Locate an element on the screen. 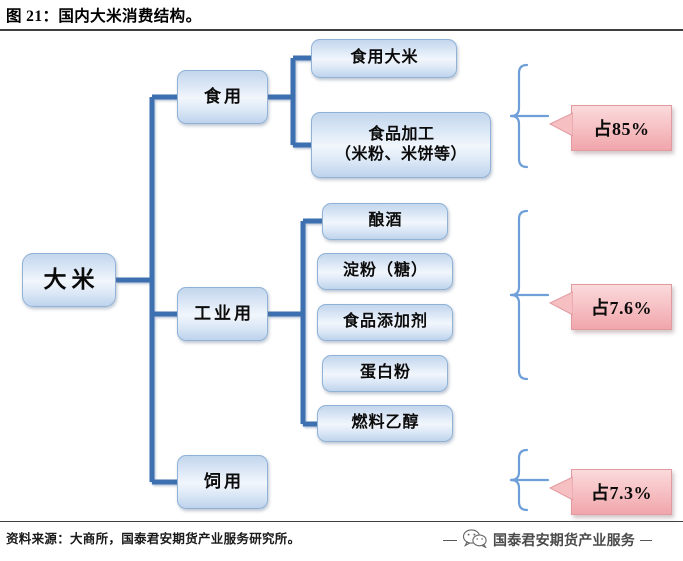 The width and height of the screenshot is (683, 561). wechat-icon is located at coordinates (475, 540).